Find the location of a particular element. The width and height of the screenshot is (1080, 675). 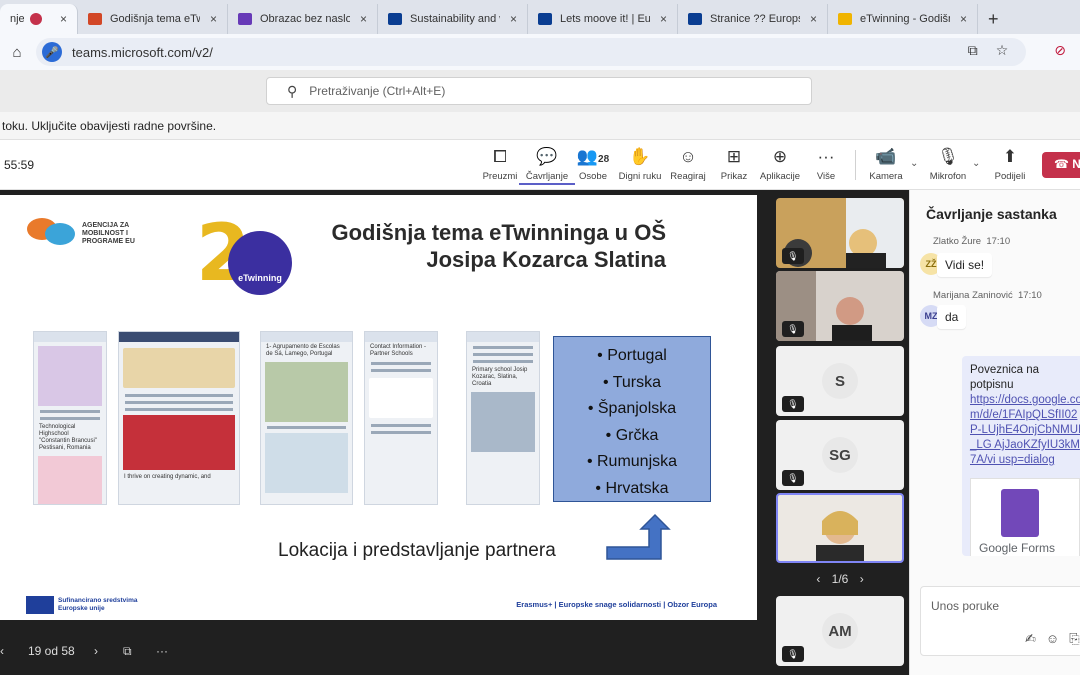

phone-icon: ☎ is located at coordinates (1061, 164).